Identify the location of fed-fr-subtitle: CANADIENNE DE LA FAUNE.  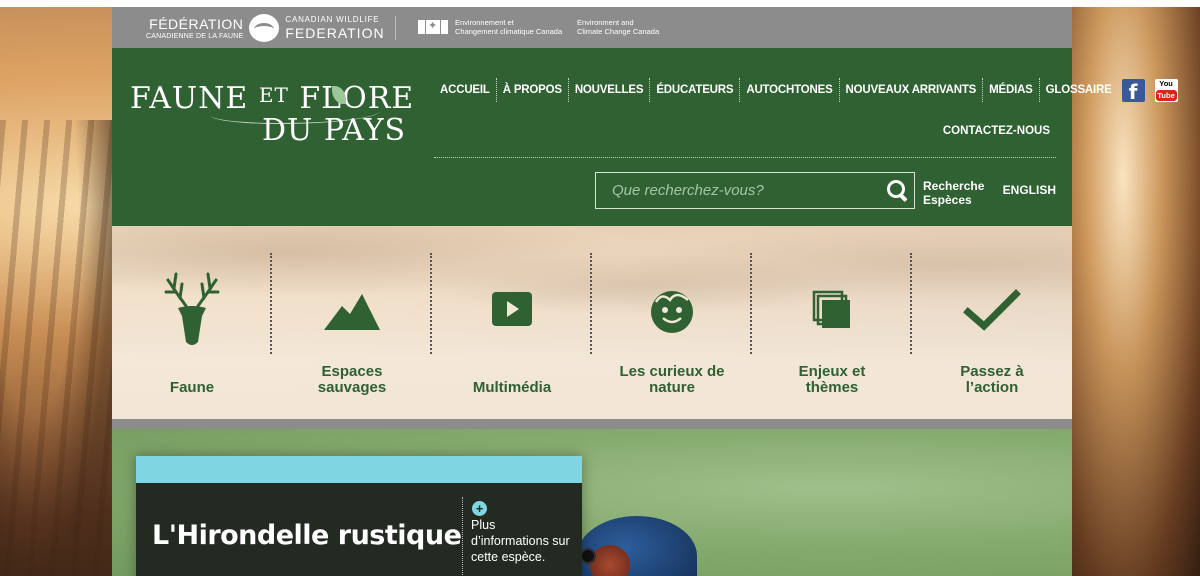
(195, 36).